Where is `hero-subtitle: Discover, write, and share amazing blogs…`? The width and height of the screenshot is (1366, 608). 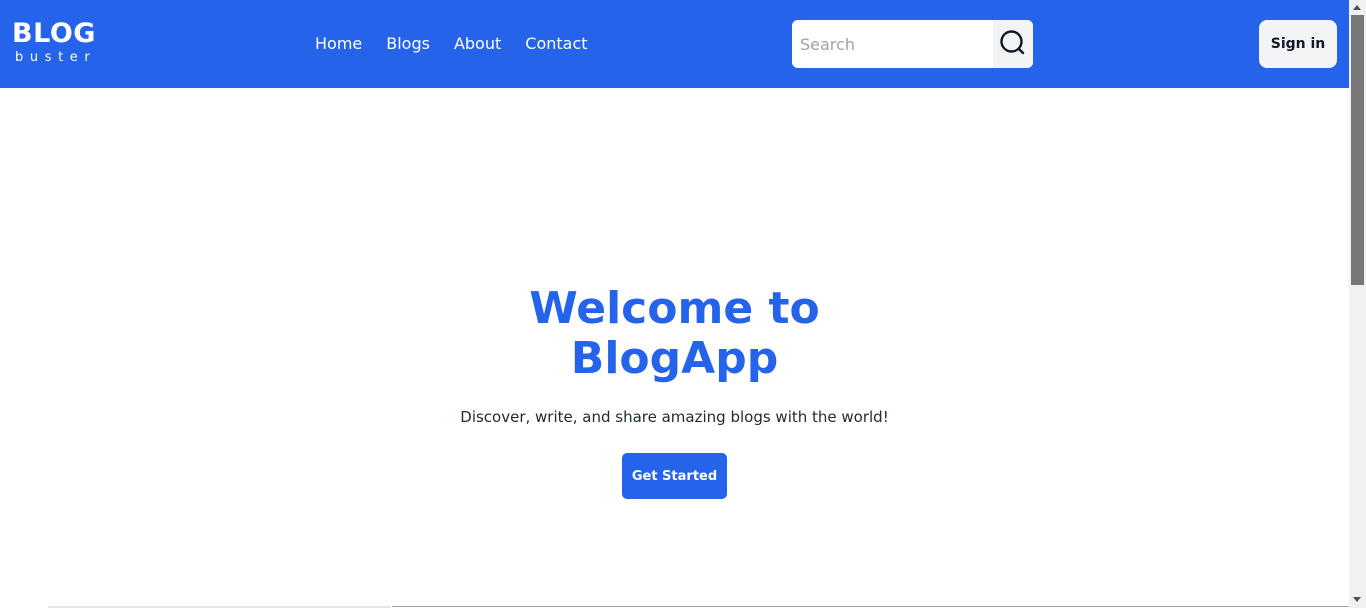
hero-subtitle: Discover, write, and share amazing blogs… is located at coordinates (674, 417).